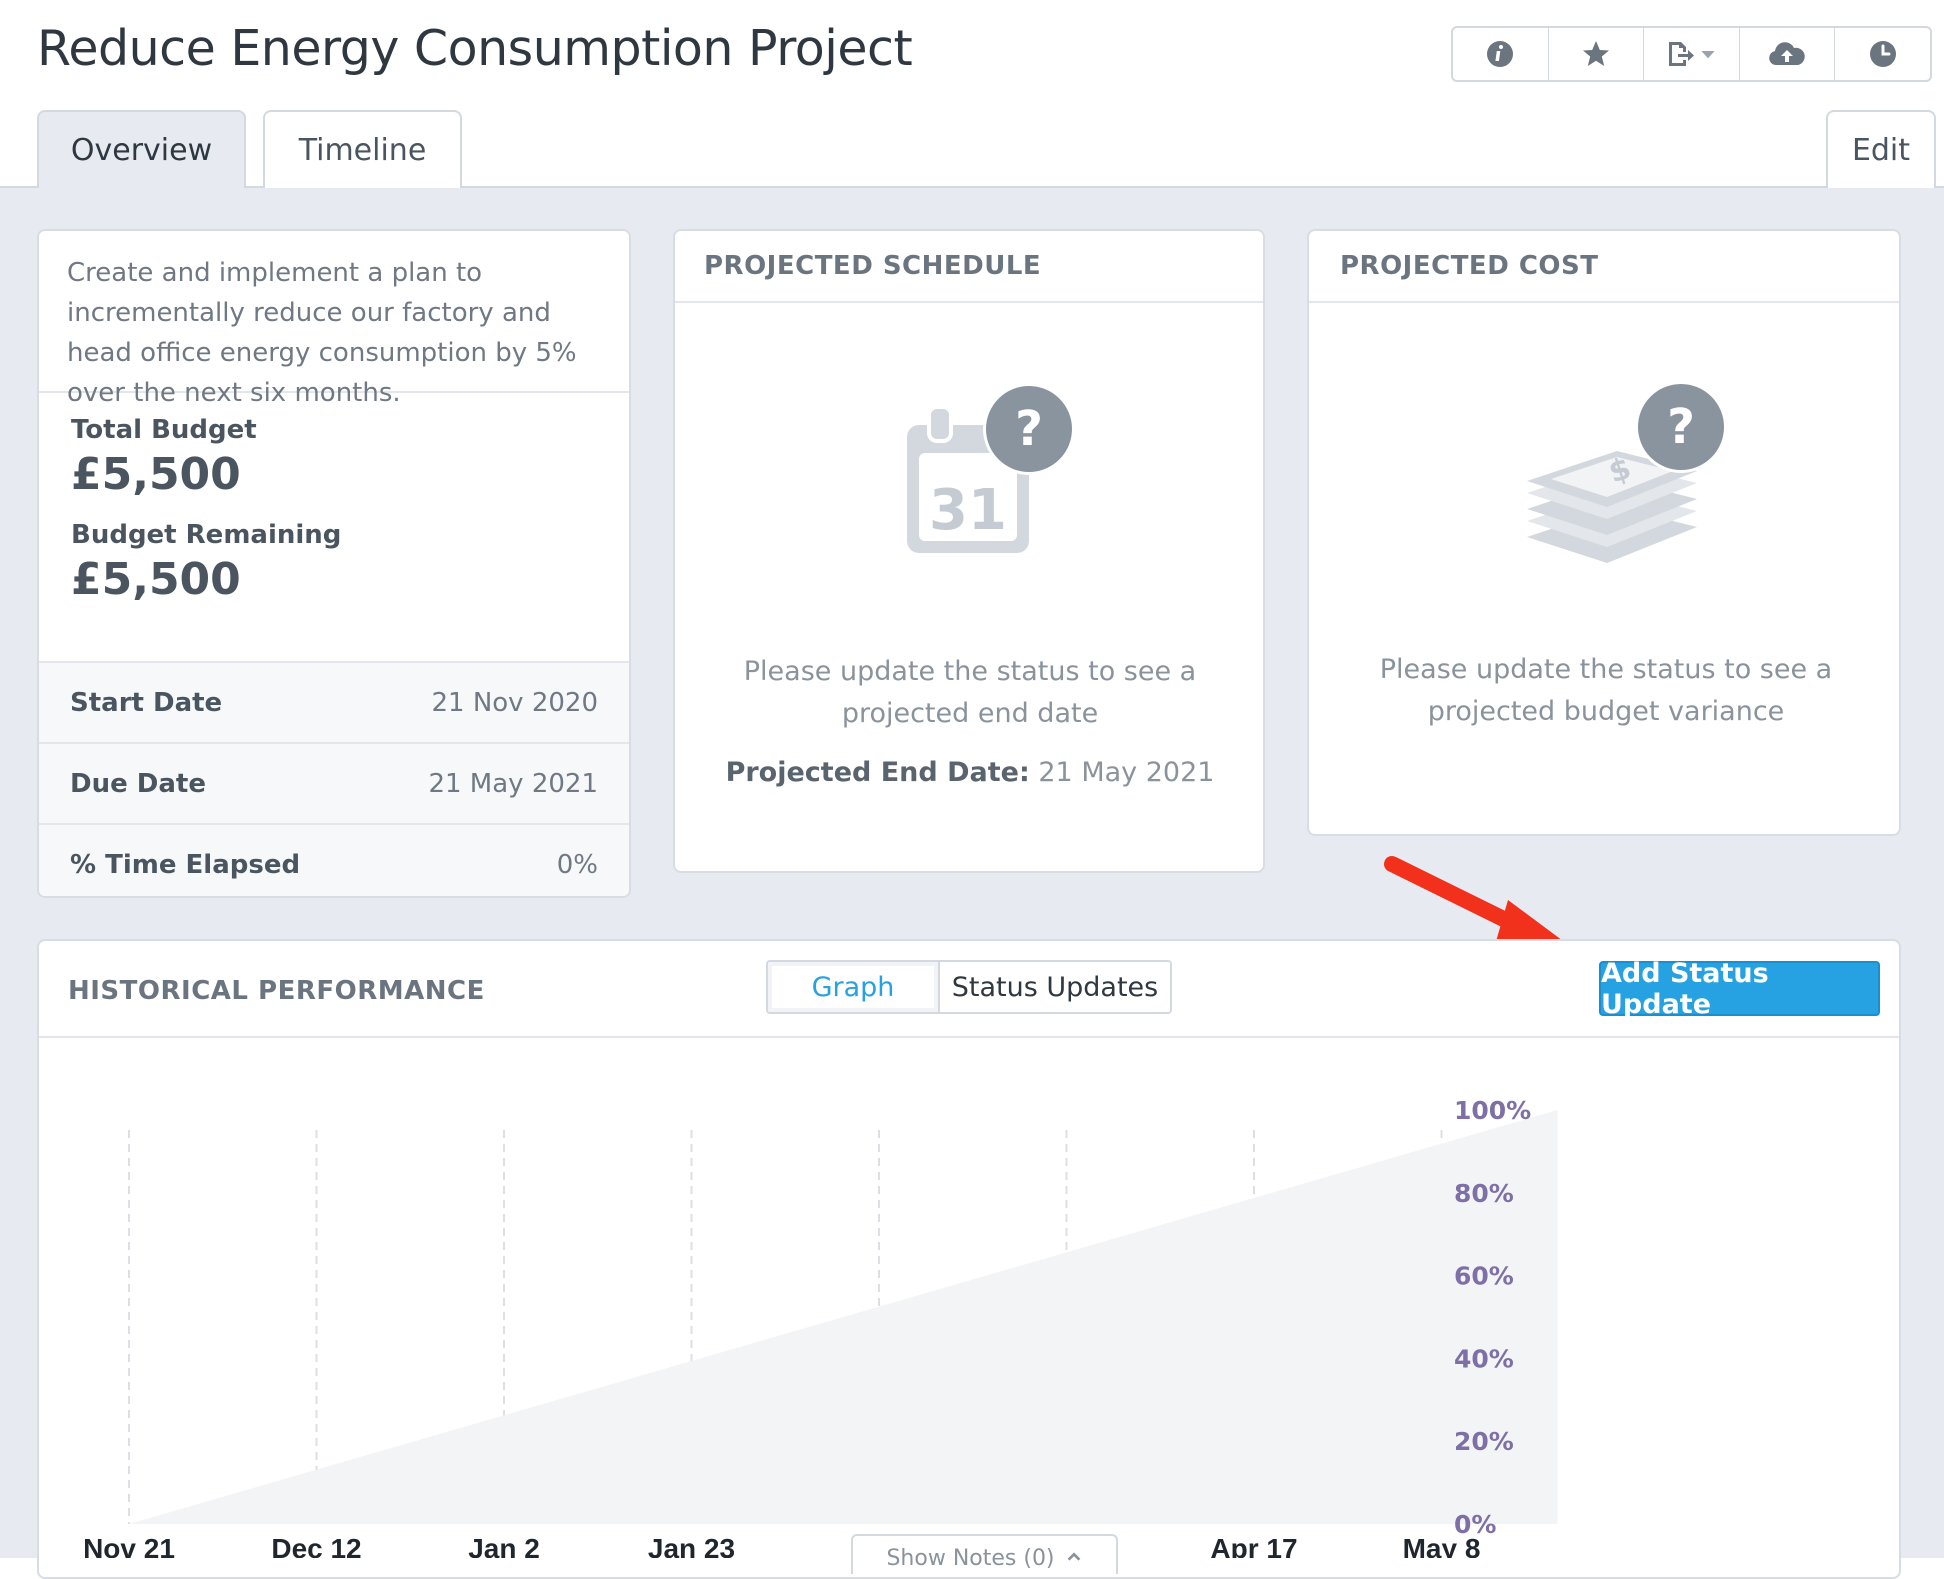  Describe the element at coordinates (691, 1545) in the screenshot. I see `x-tick-label: Jan 23` at that location.